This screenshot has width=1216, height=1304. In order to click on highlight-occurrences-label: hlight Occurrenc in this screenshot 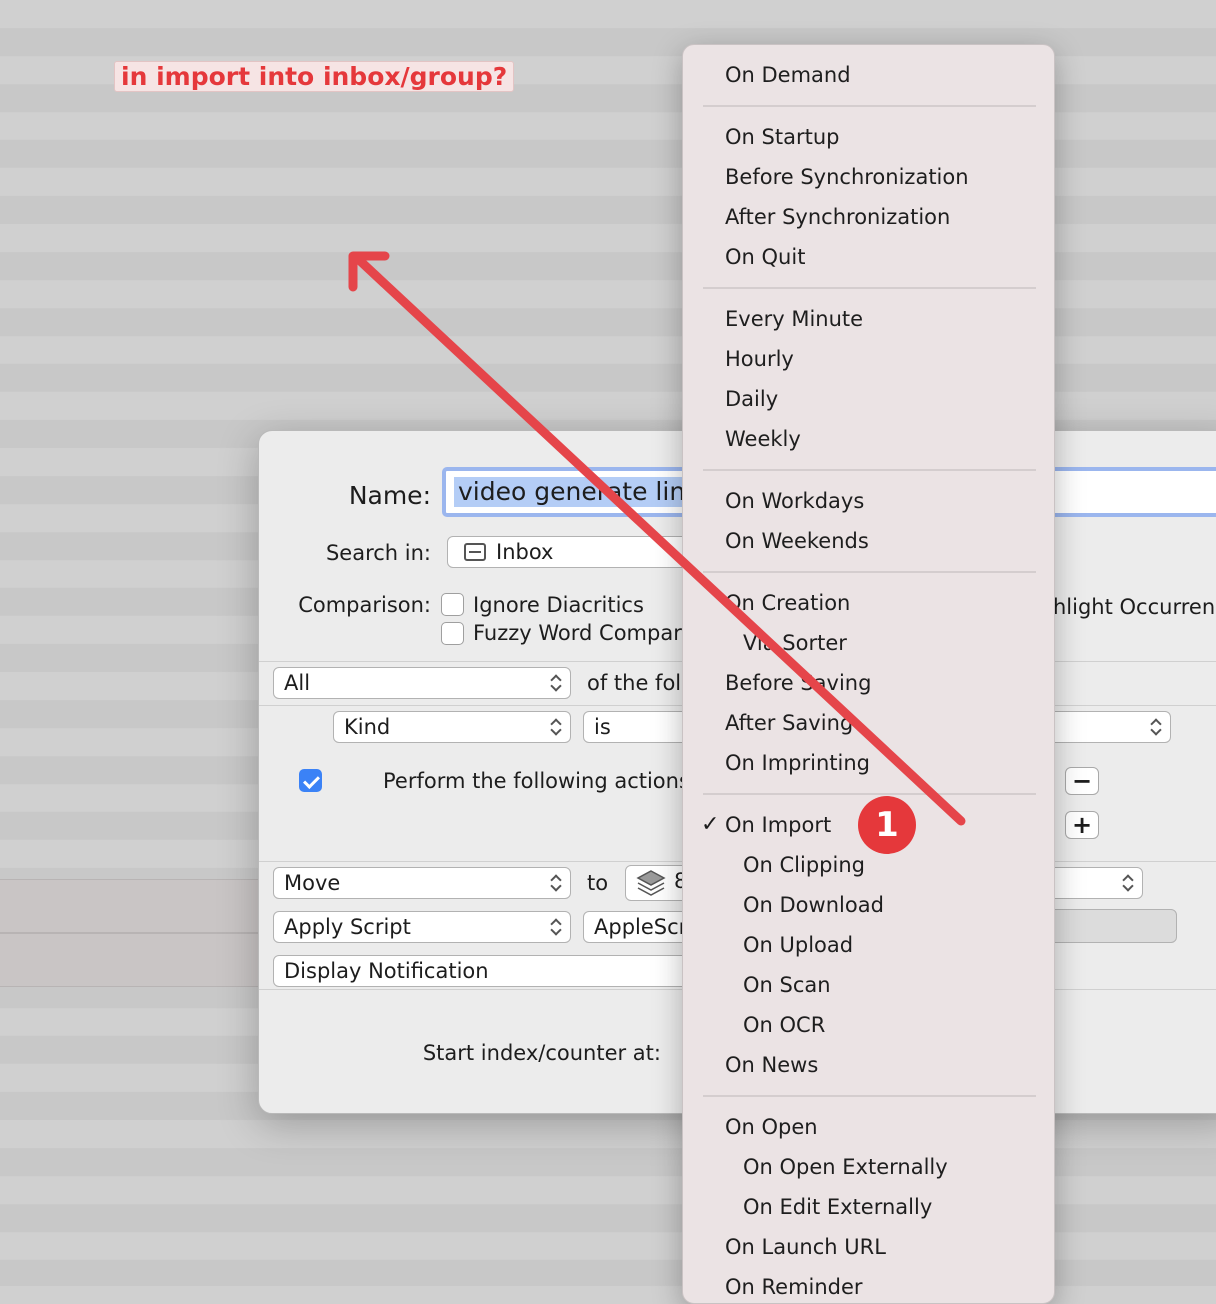, I will do `click(1134, 607)`.